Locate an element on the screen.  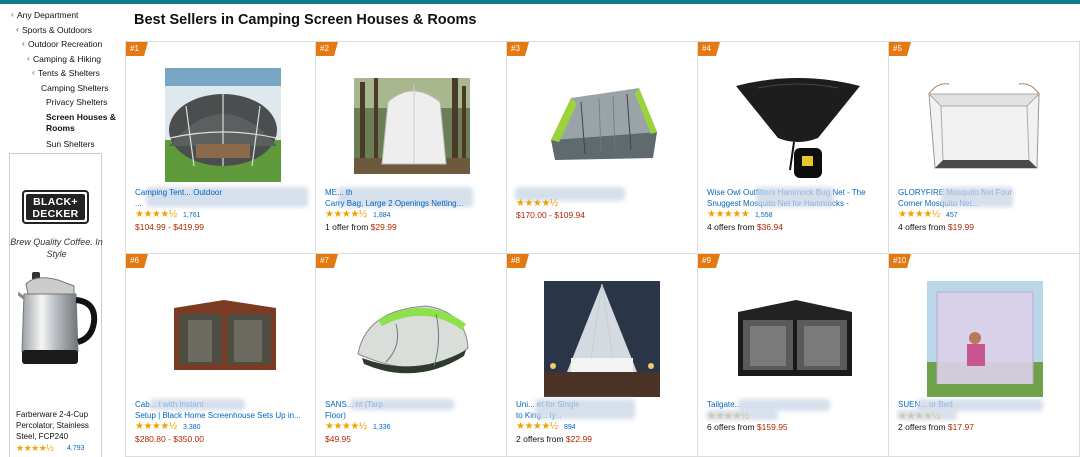
price: $280.80 - $350.00 is located at coordinates (170, 439).